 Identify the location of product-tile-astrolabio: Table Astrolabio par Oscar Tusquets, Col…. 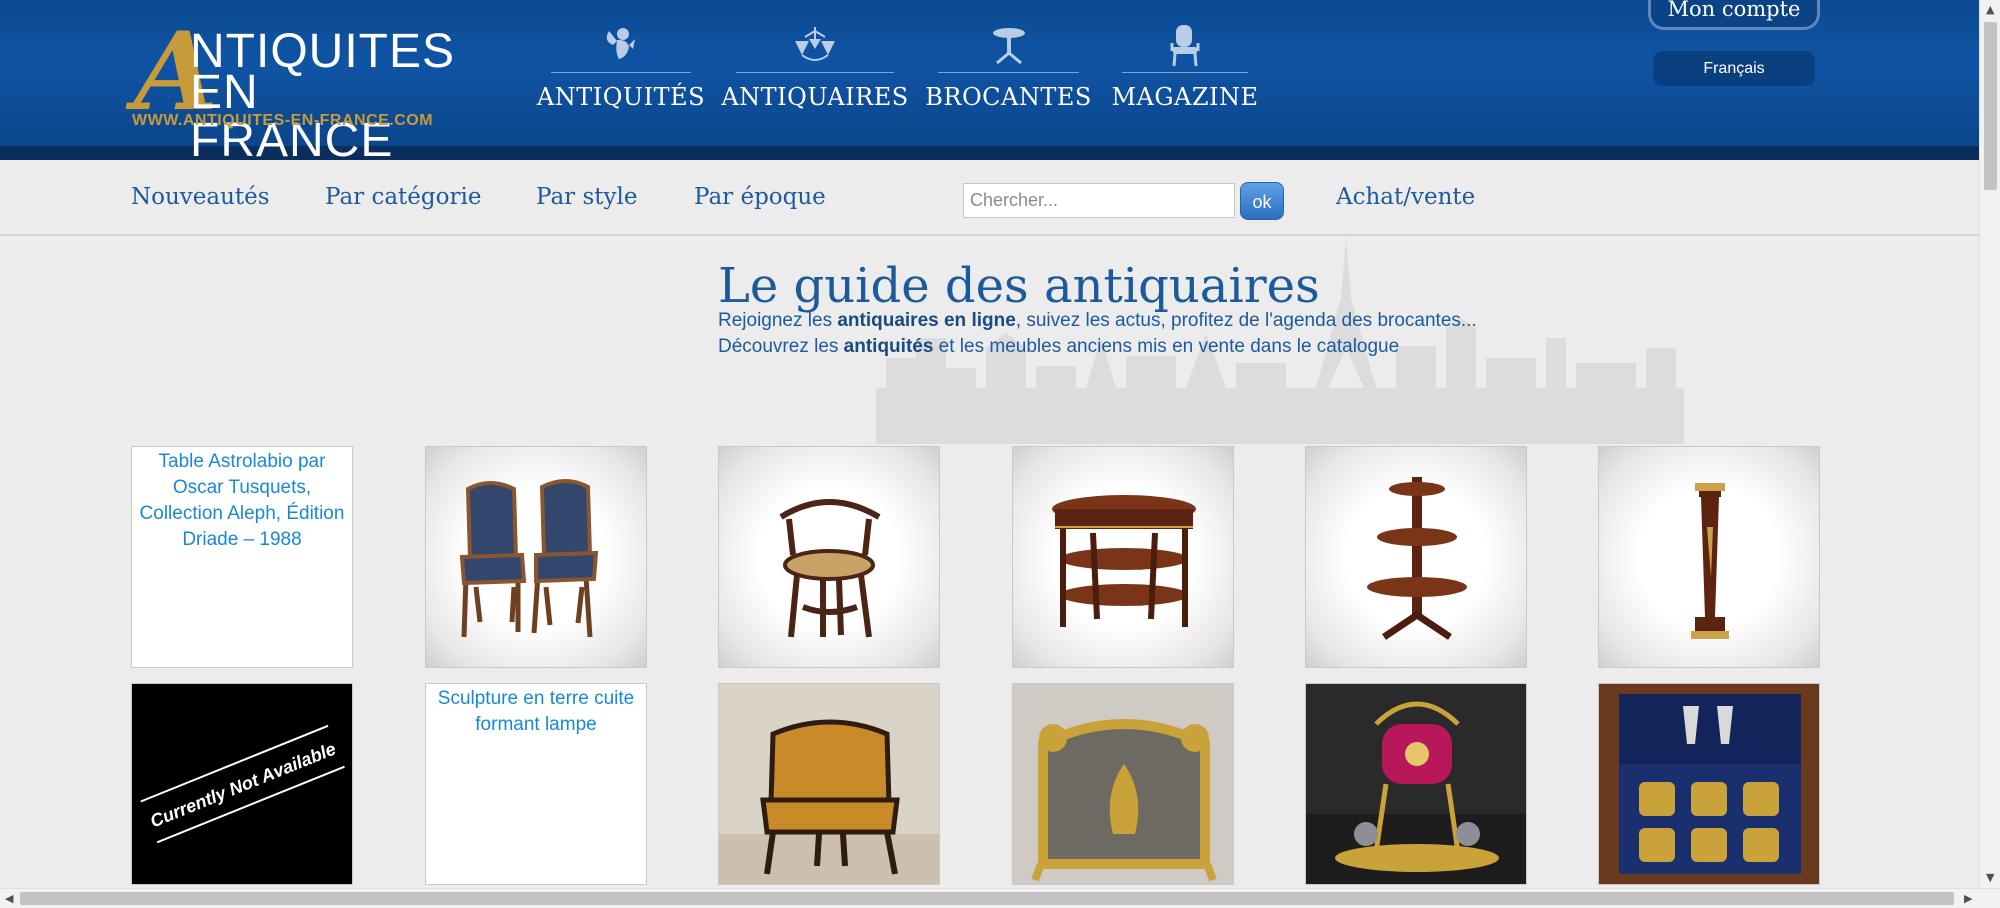
(242, 557).